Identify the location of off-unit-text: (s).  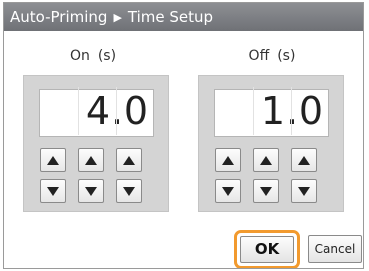
(286, 56).